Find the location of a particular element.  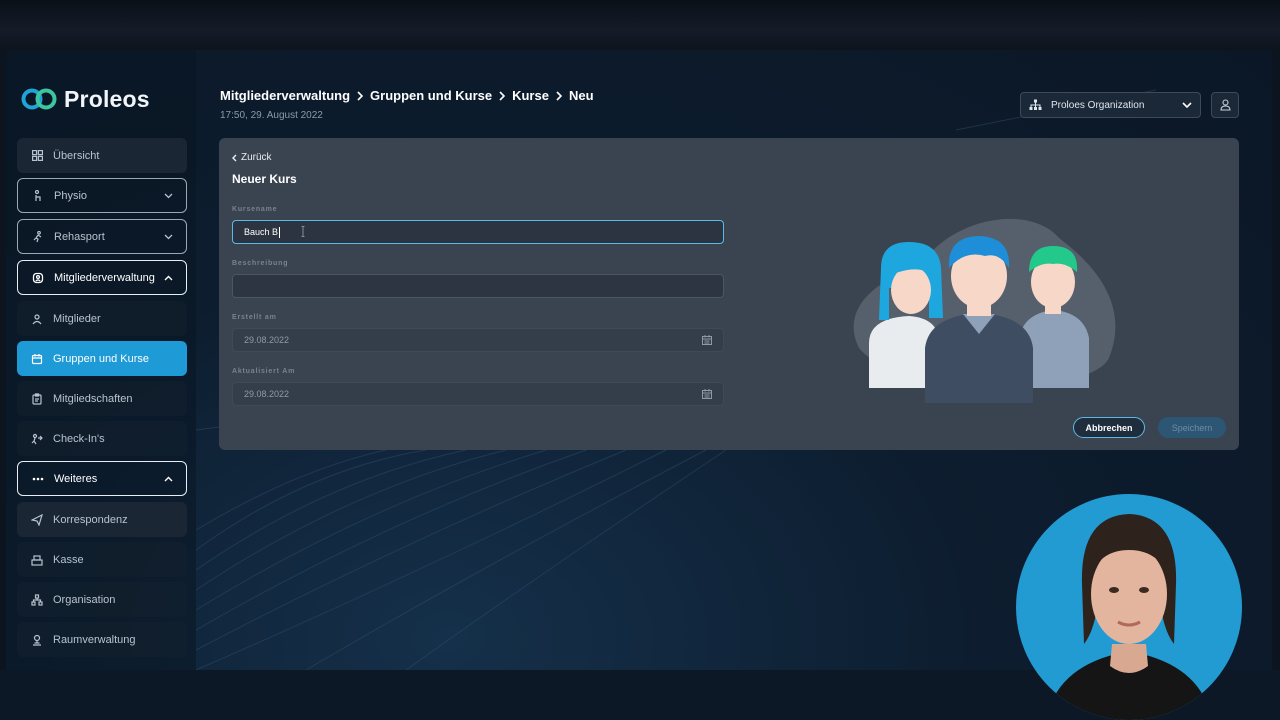

sidebar-item-label: Übersicht is located at coordinates (76, 155).